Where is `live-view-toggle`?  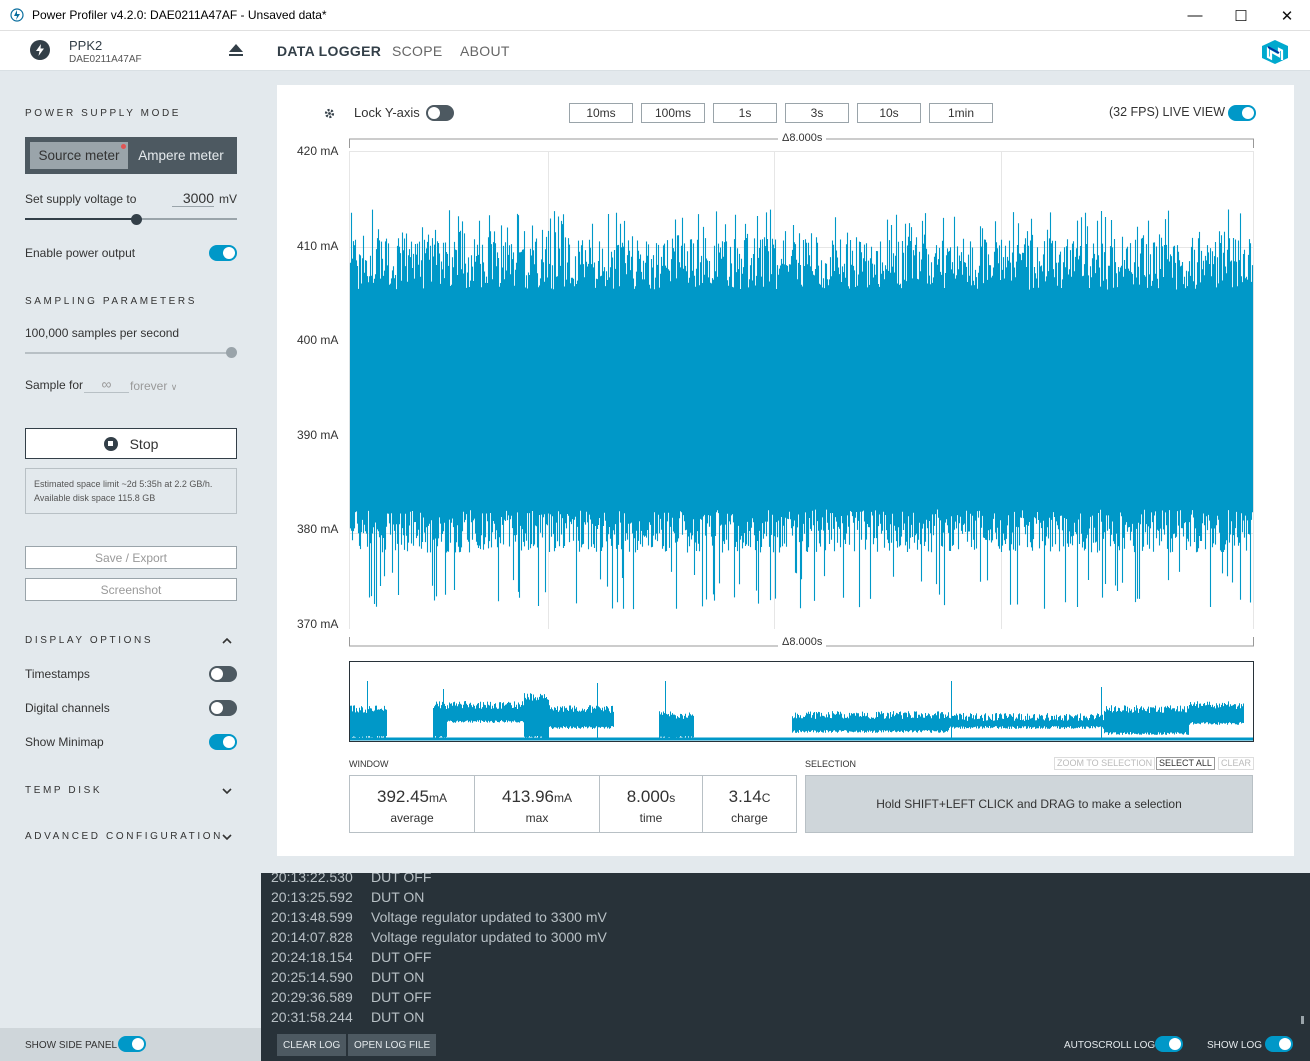
live-view-toggle is located at coordinates (1242, 113).